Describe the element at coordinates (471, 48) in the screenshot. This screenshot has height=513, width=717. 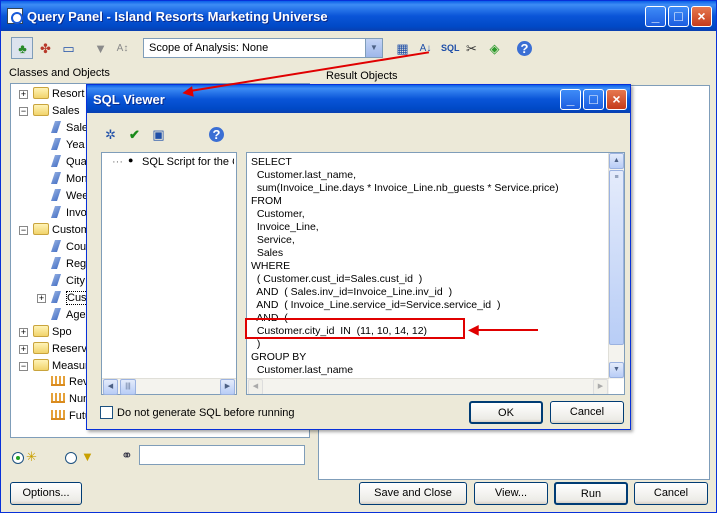
I see `combined-queries-button: ✂` at that location.